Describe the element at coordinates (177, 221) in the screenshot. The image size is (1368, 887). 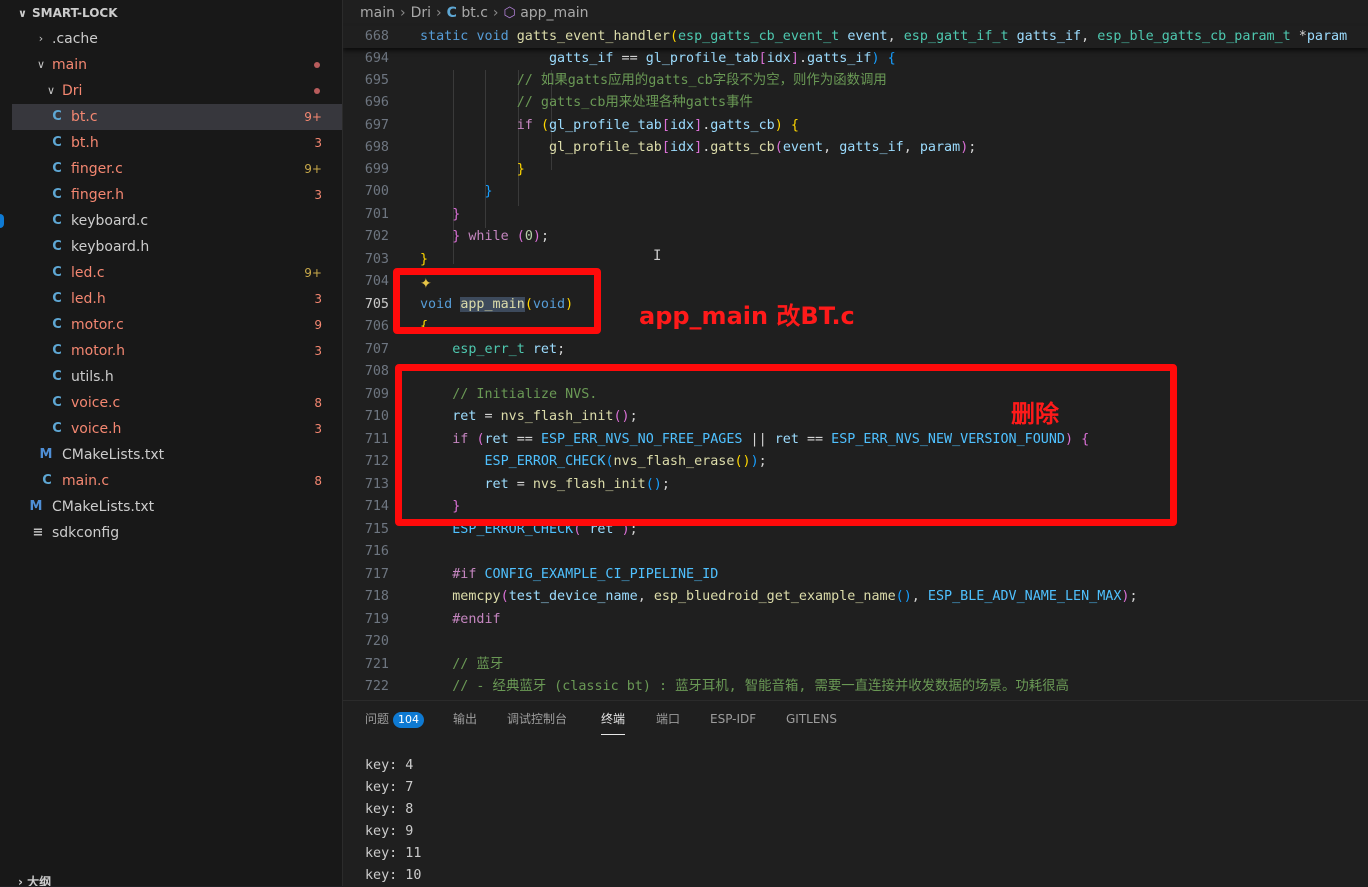
I see `tree-file-keyboard-c: C keyboard.c` at that location.